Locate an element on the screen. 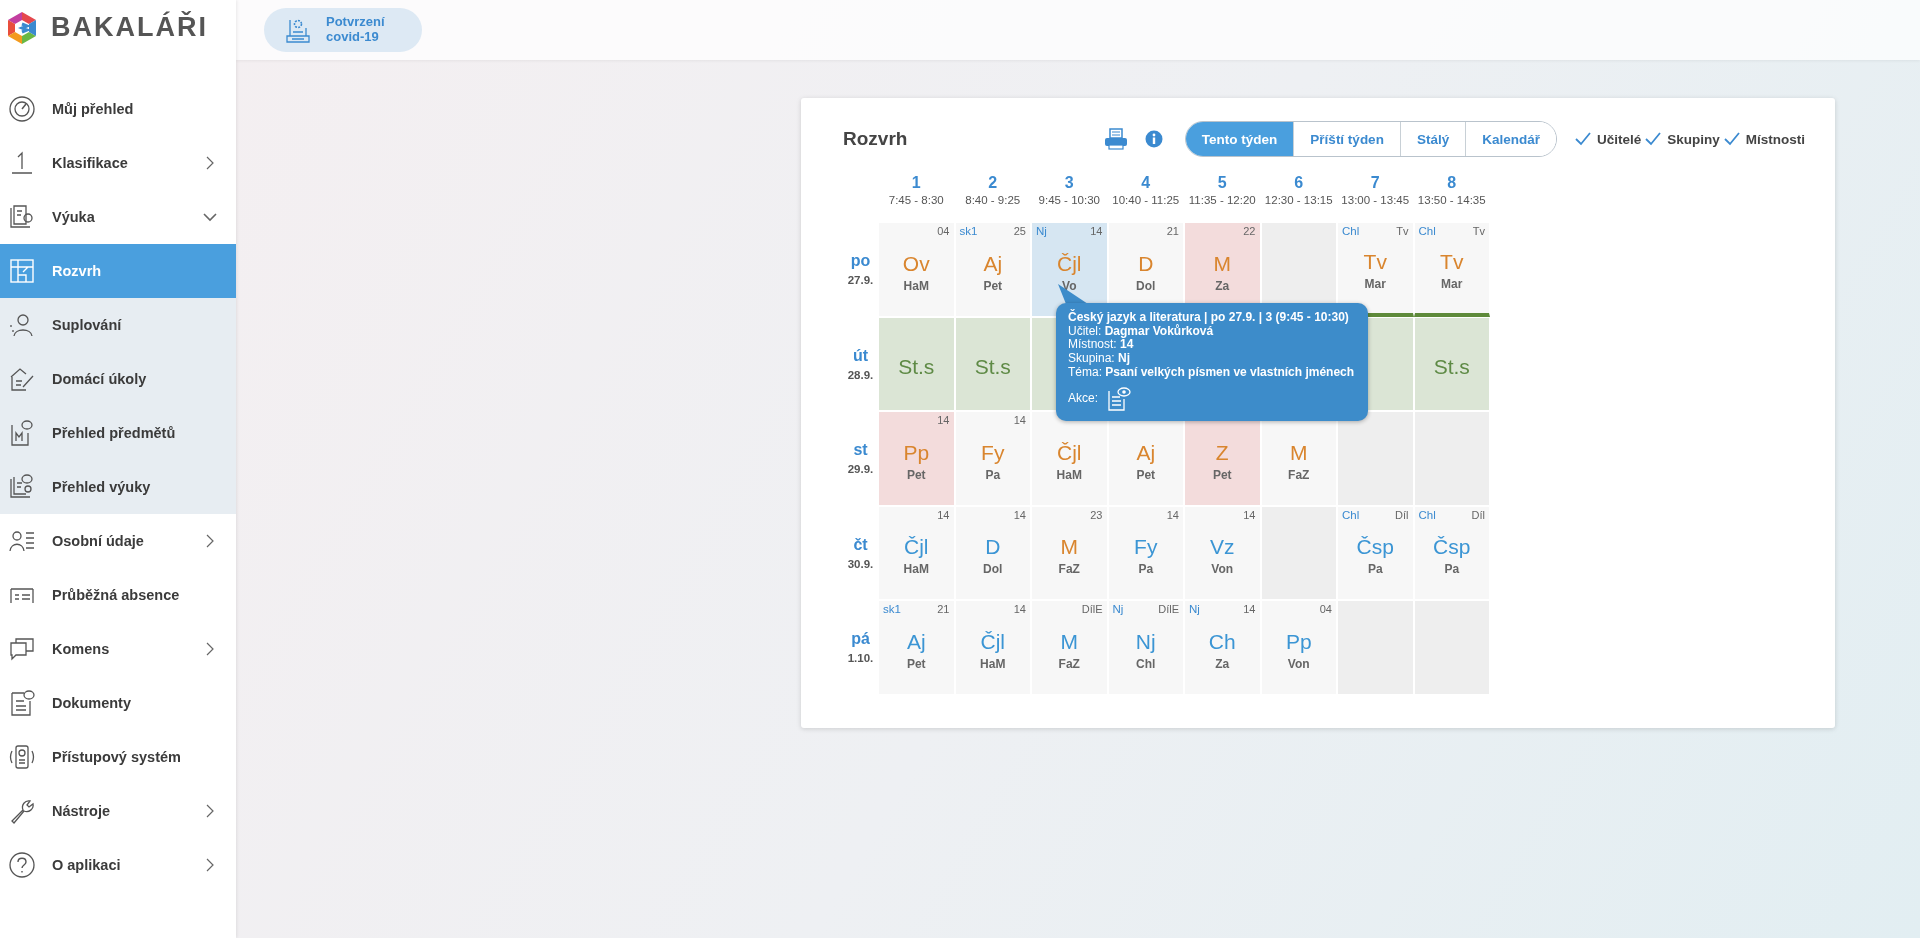 This screenshot has width=1920, height=938. lesson-cell: 23 M FaZ is located at coordinates (1069, 552).